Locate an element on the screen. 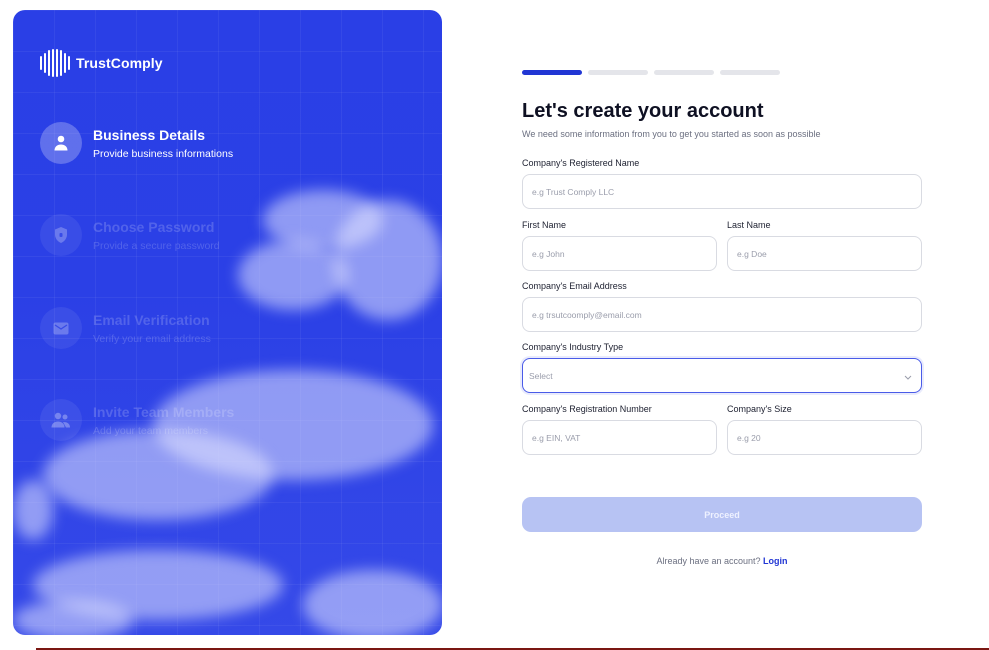 This screenshot has width=989, height=650. shield-lock-icon is located at coordinates (61, 235).